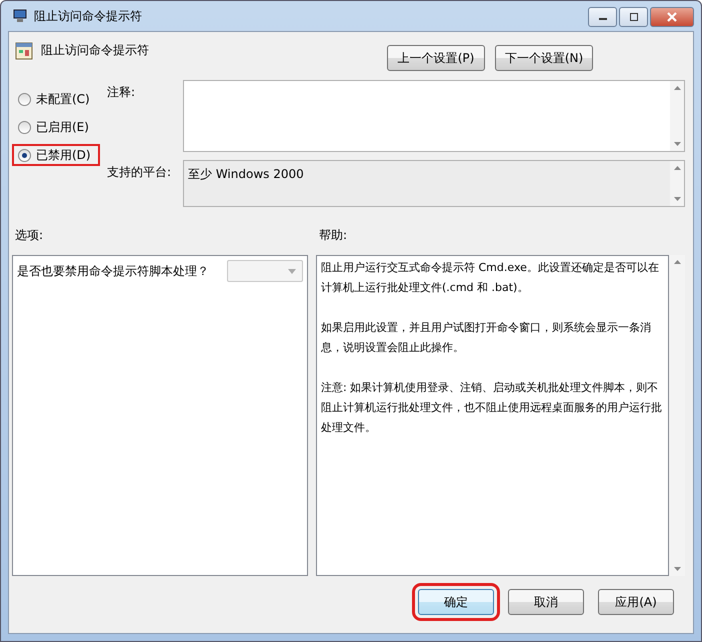 This screenshot has width=702, height=642. I want to click on maximize-button, so click(633, 17).